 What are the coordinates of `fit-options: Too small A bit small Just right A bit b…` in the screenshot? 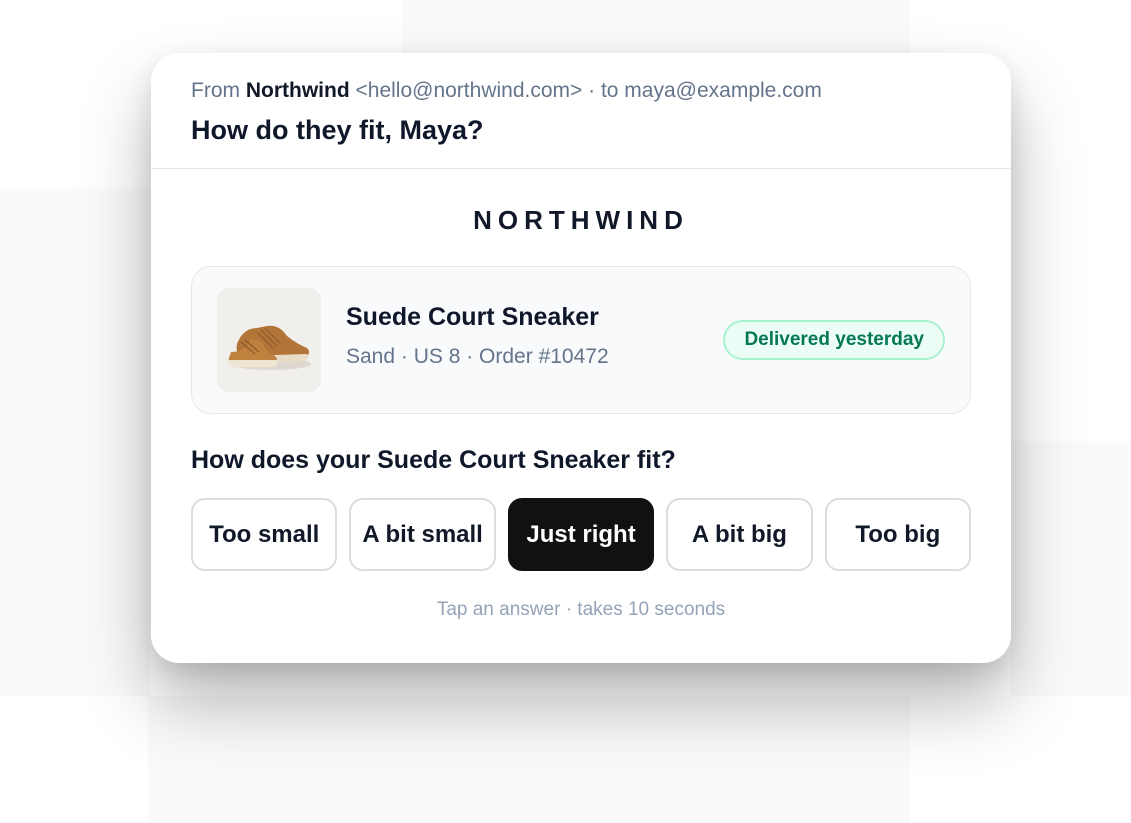 It's located at (581, 534).